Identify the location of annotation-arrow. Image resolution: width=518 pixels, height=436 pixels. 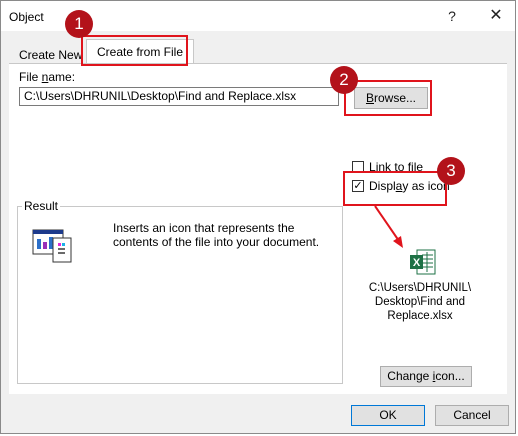
(388, 226).